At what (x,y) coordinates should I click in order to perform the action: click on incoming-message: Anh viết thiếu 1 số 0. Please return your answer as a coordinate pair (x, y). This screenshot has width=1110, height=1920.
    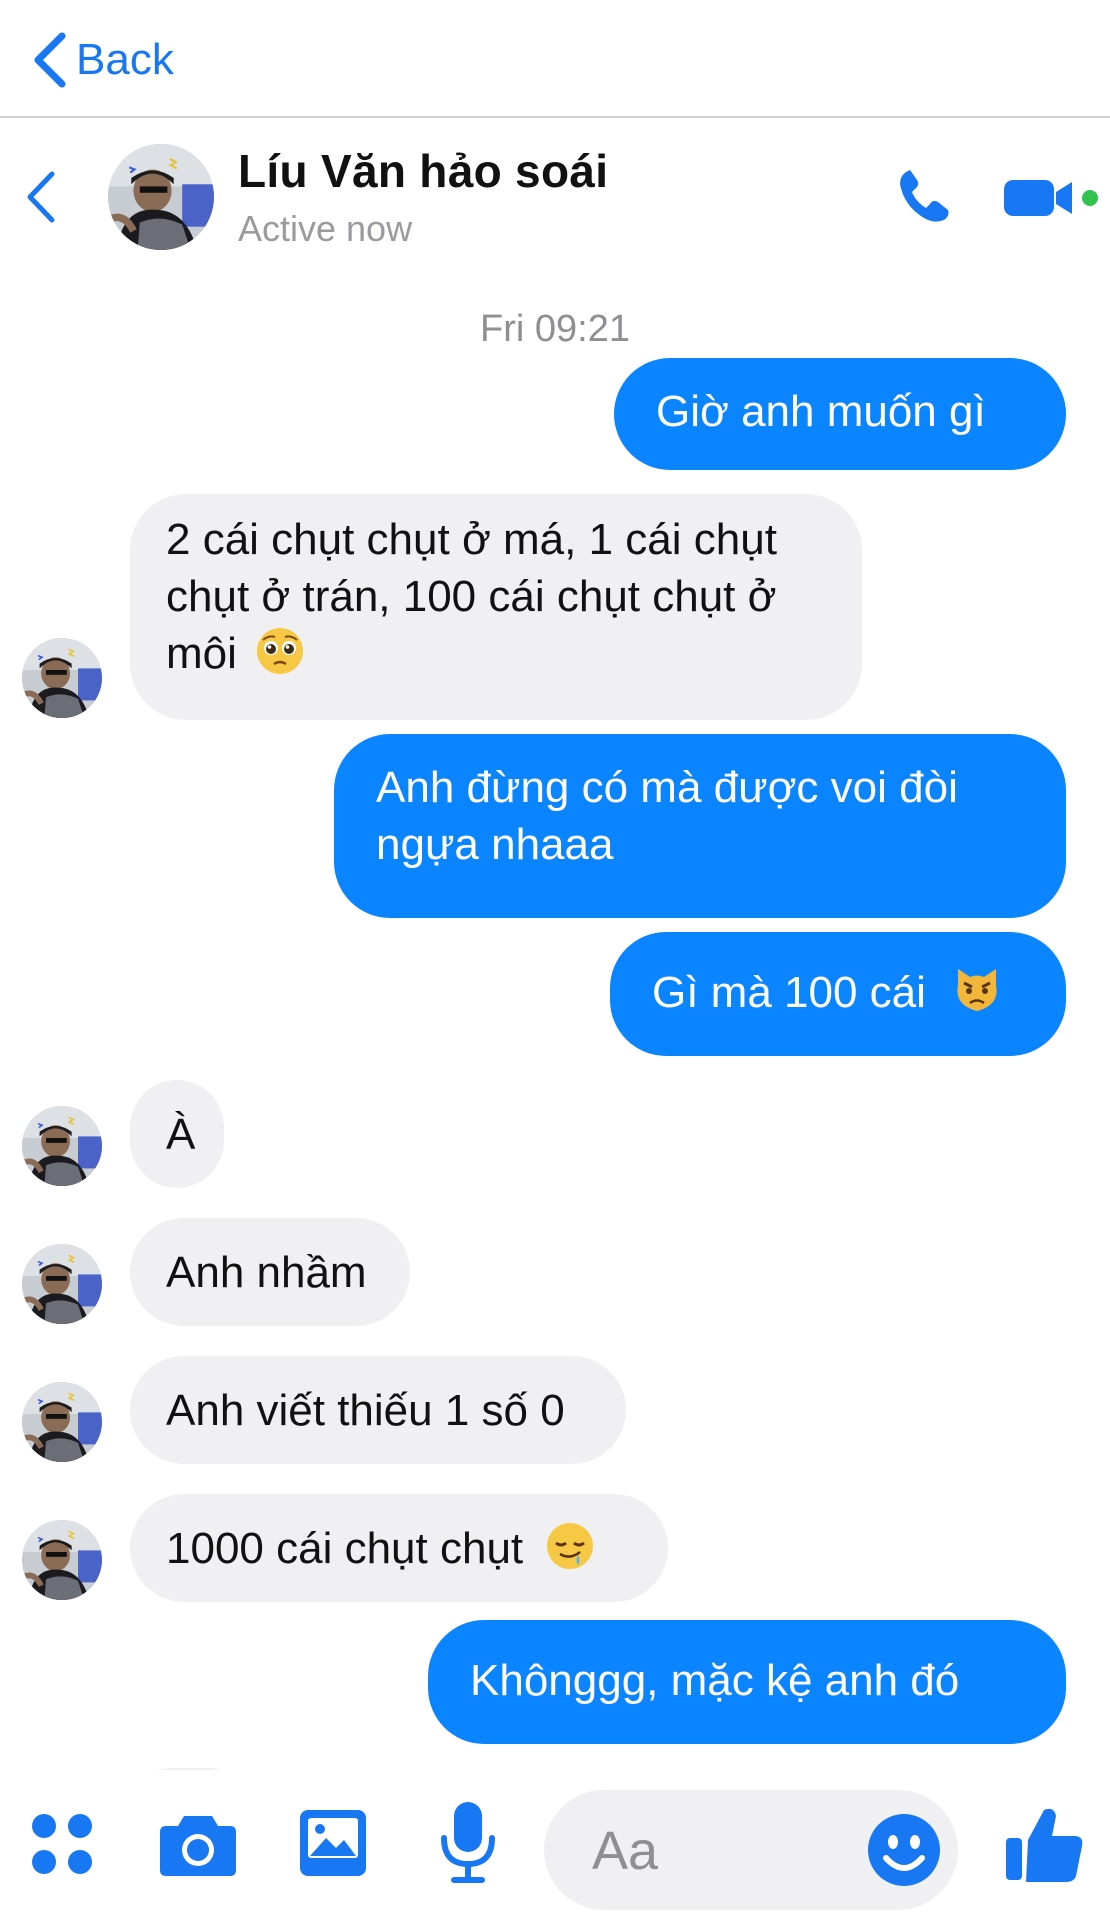
    Looking at the image, I should click on (378, 1410).